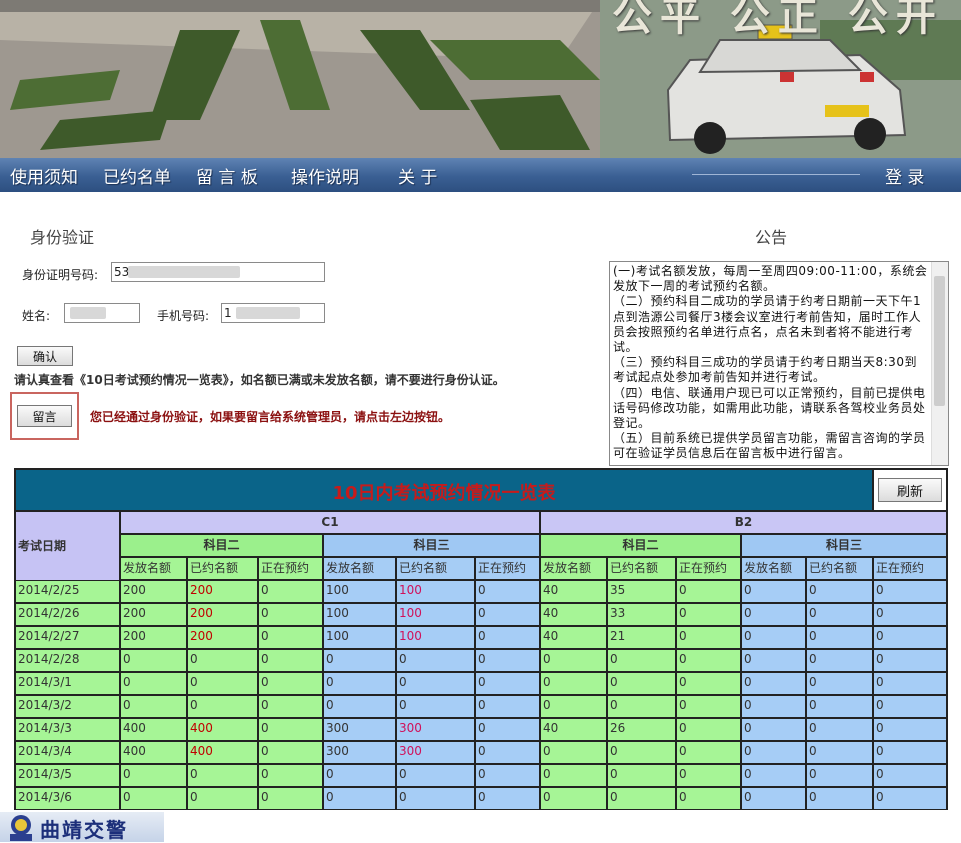  Describe the element at coordinates (778, 20) in the screenshot. I see `banner-title: 公平 公正 公开` at that location.